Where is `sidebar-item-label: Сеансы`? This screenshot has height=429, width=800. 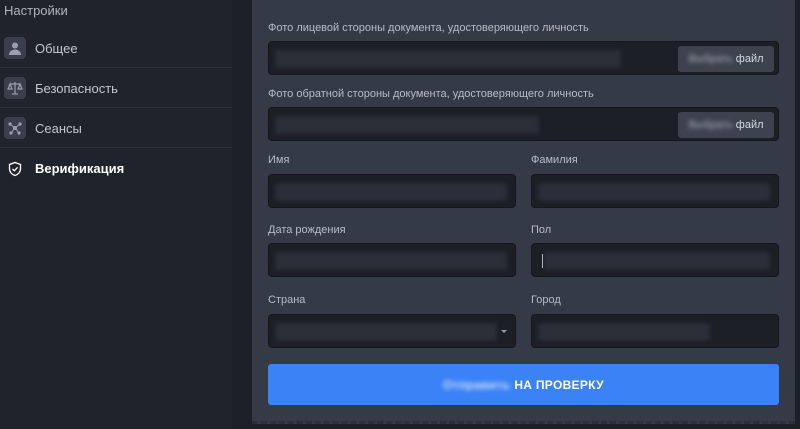 sidebar-item-label: Сеансы is located at coordinates (58, 128).